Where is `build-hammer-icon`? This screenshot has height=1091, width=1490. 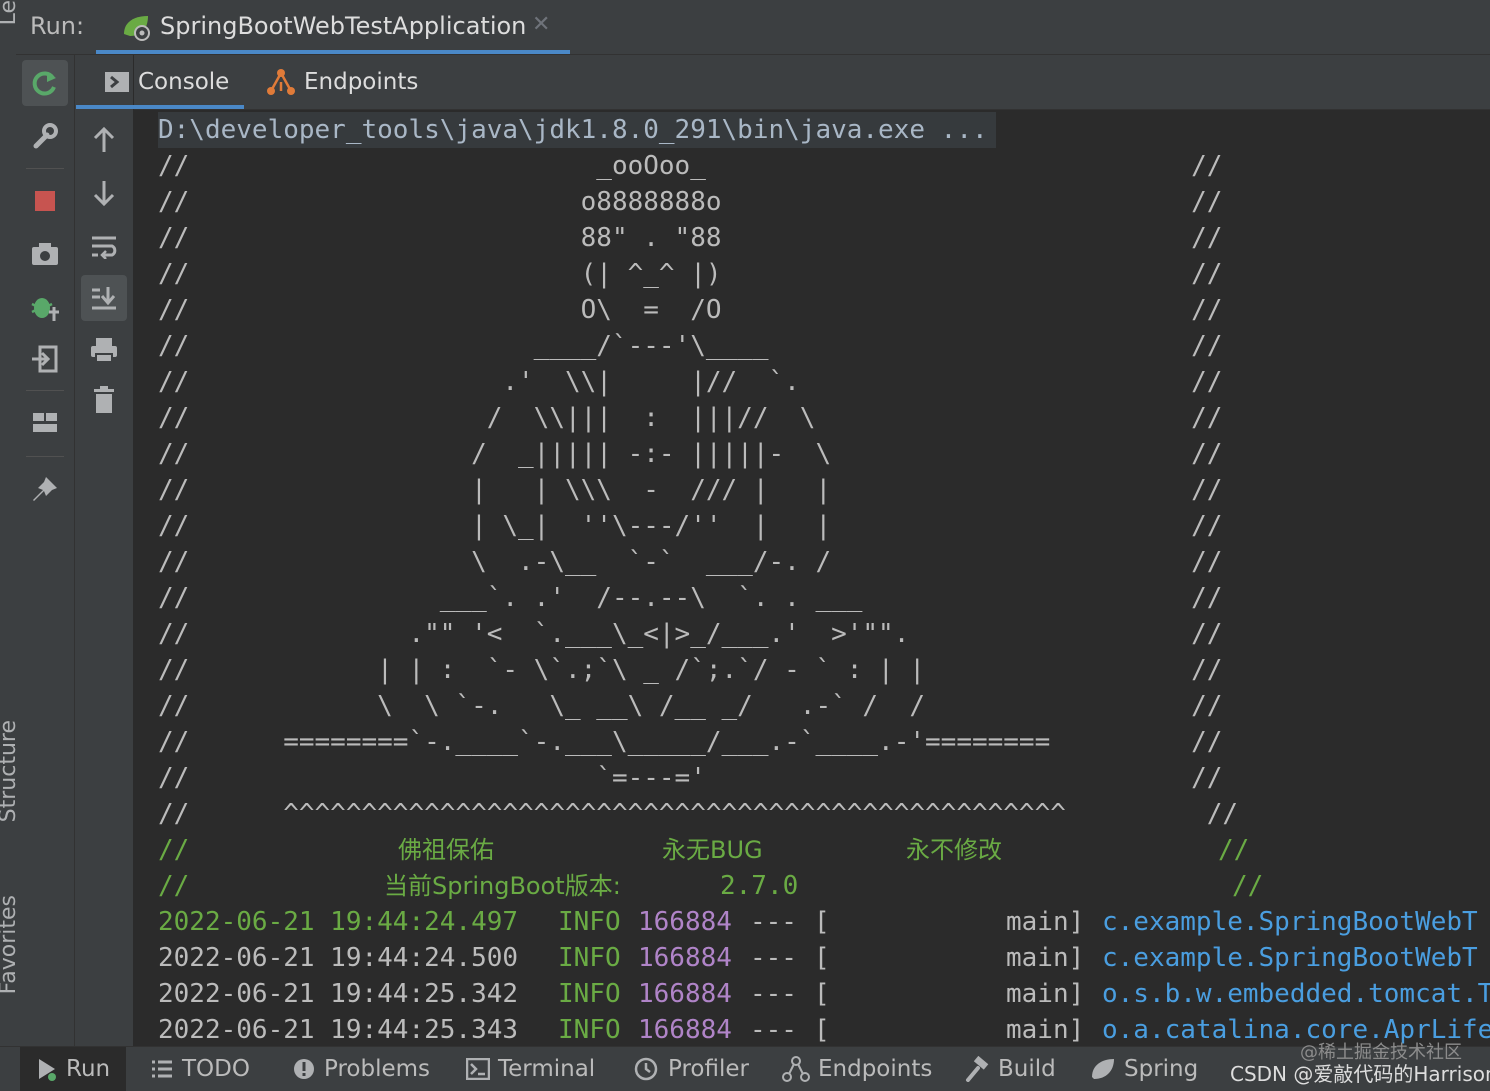 build-hammer-icon is located at coordinates (977, 1069).